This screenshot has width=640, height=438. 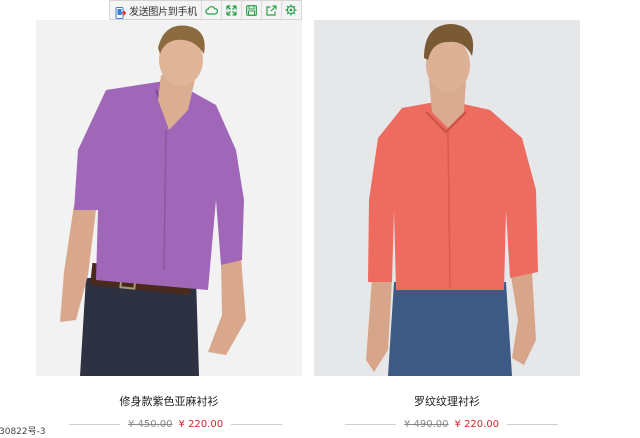 I want to click on settings-icon, so click(x=291, y=10).